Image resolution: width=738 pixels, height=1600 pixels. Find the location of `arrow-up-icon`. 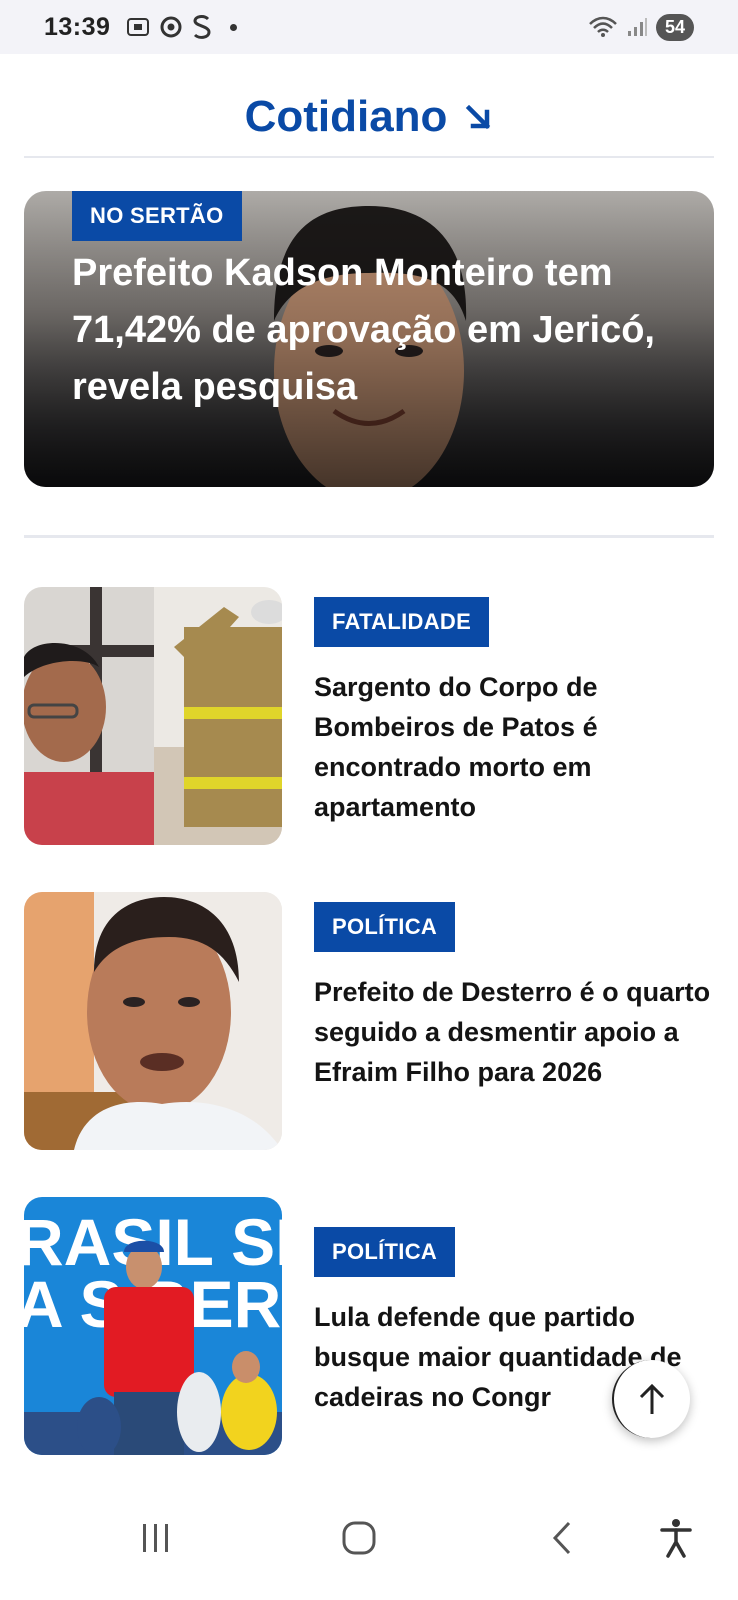

arrow-up-icon is located at coordinates (652, 1398).